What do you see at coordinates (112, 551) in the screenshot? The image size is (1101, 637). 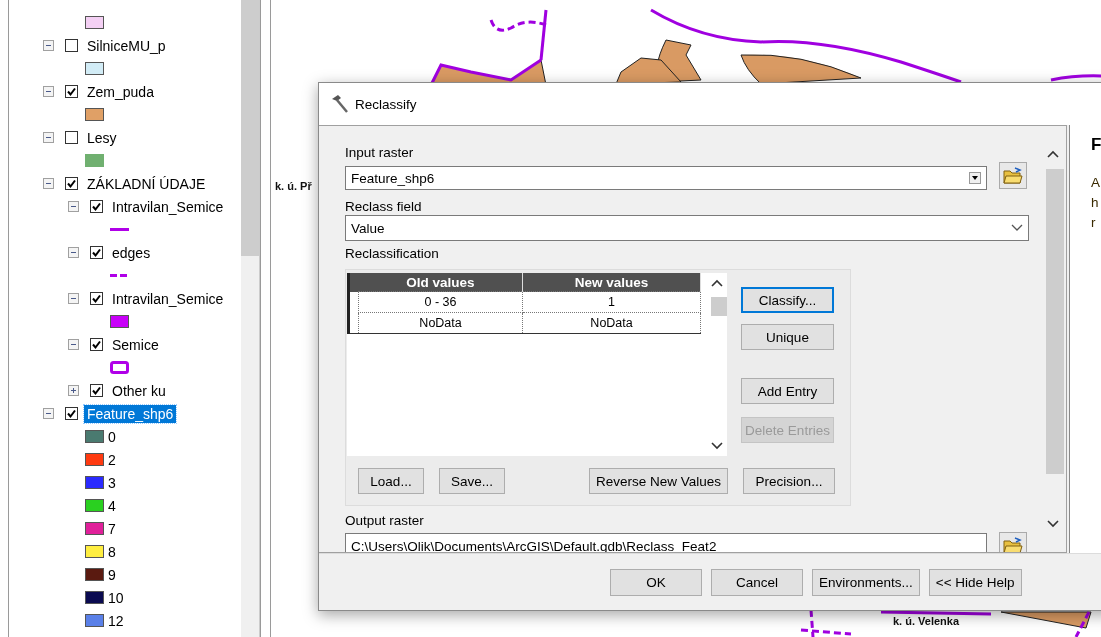 I see `class-label: 8` at bounding box center [112, 551].